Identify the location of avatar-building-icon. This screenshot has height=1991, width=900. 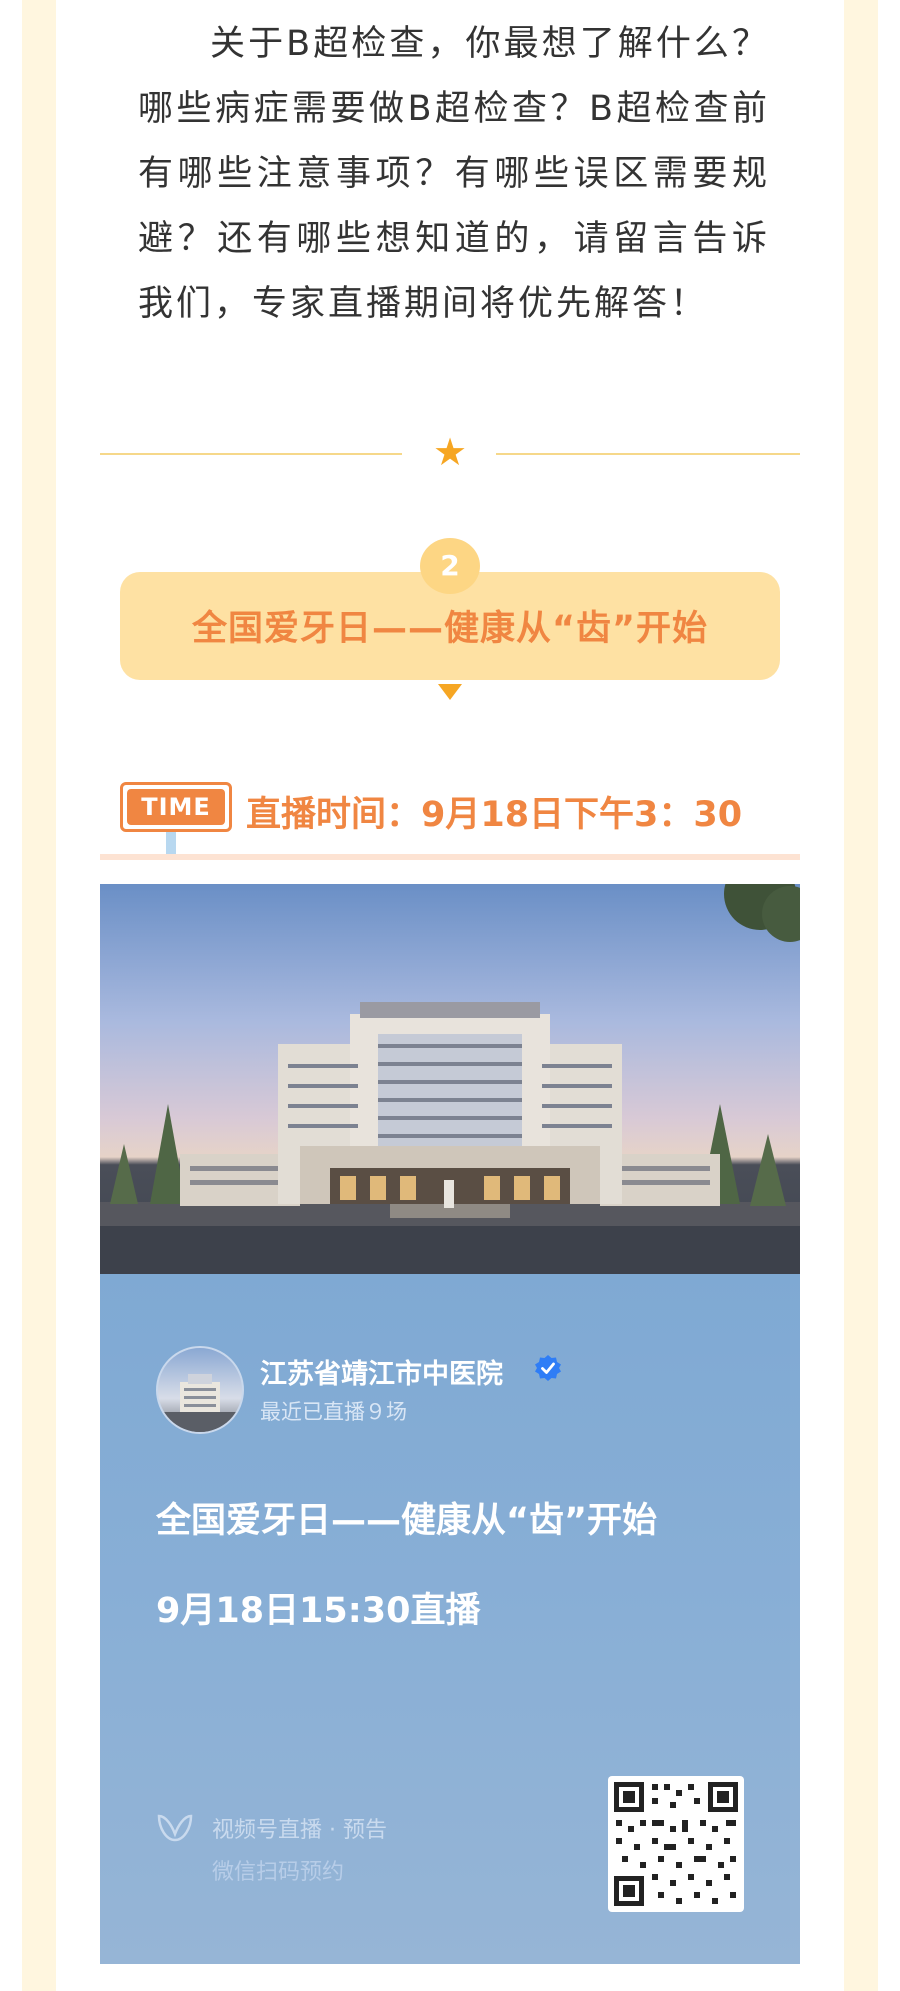
(200, 1403).